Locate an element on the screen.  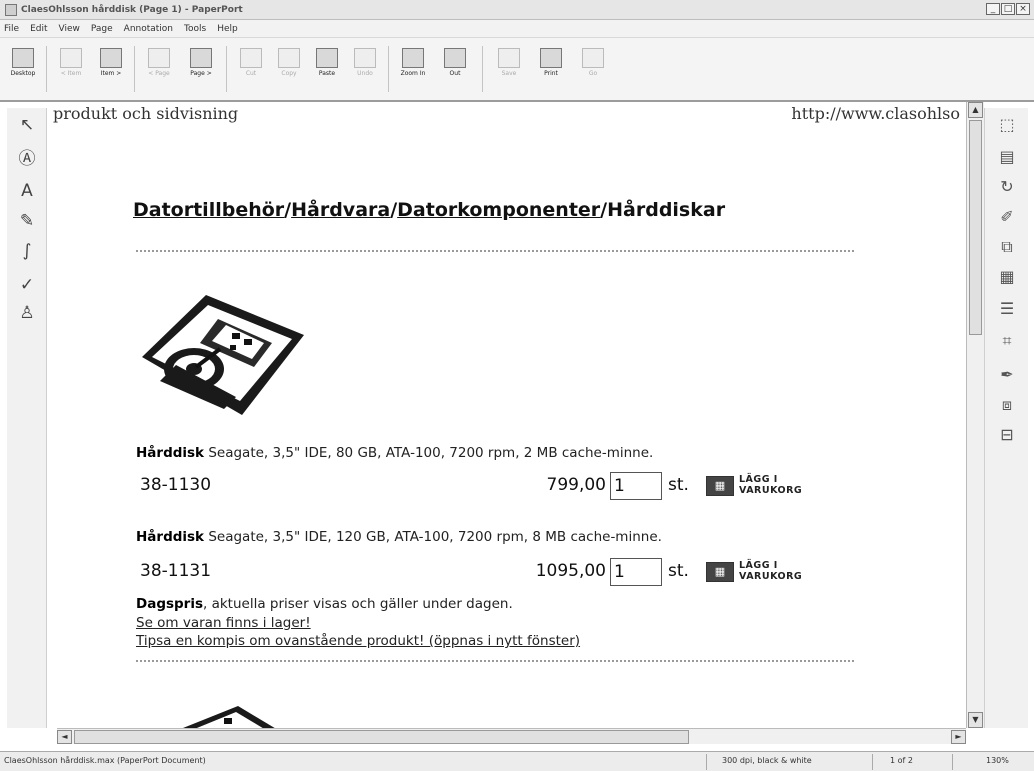
copy-label: Copy is located at coordinates (289, 73).